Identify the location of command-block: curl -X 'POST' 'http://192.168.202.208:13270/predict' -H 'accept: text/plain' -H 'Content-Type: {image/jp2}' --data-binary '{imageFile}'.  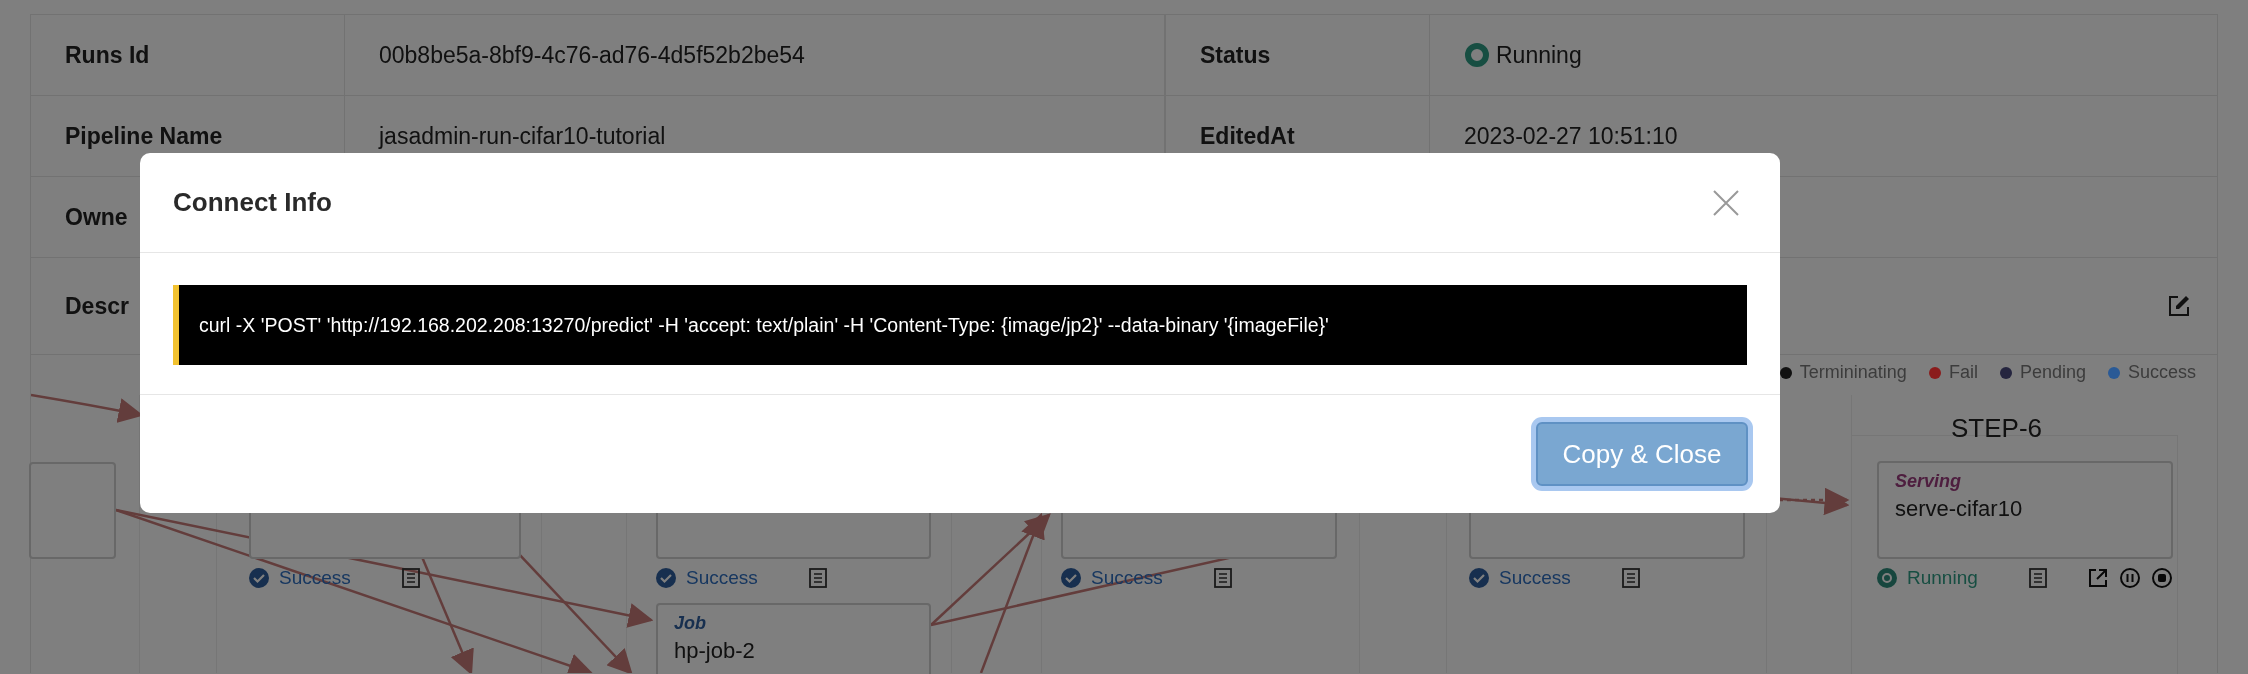
(960, 325).